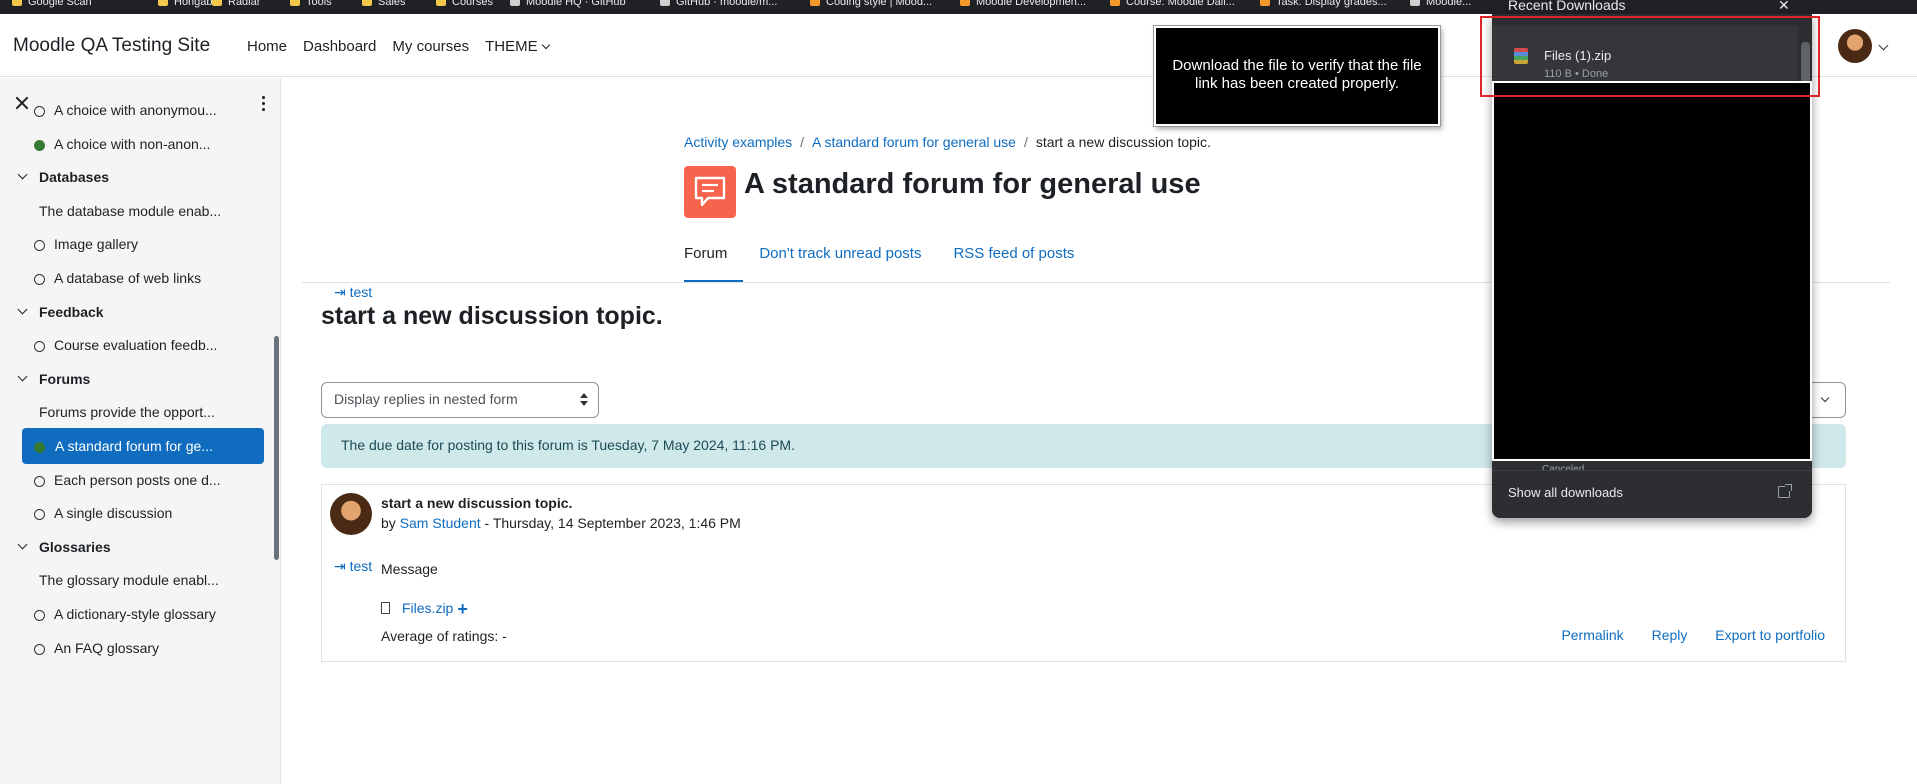  Describe the element at coordinates (440, 523) in the screenshot. I see `post-author-link: Sam Student` at that location.